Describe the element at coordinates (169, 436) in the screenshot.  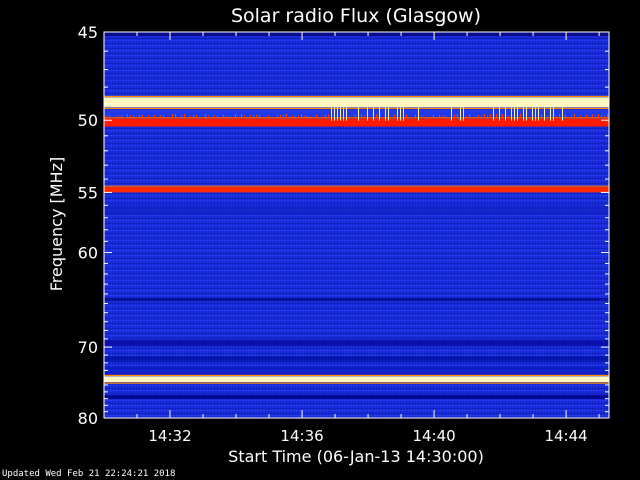
I see `x-tick-label: 14:32` at that location.